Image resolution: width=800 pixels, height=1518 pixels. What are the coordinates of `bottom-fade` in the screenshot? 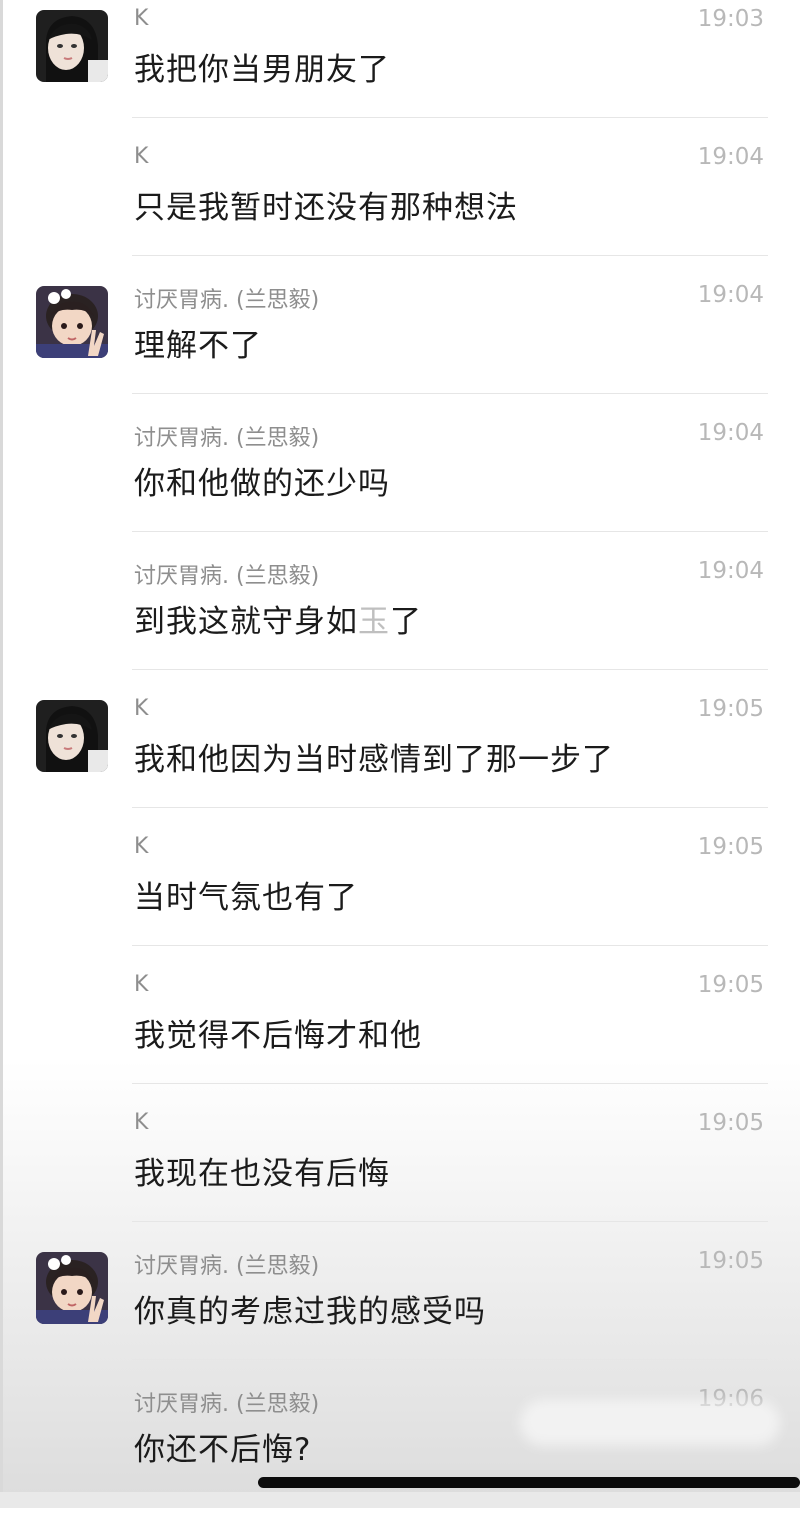 It's located at (400, 1500).